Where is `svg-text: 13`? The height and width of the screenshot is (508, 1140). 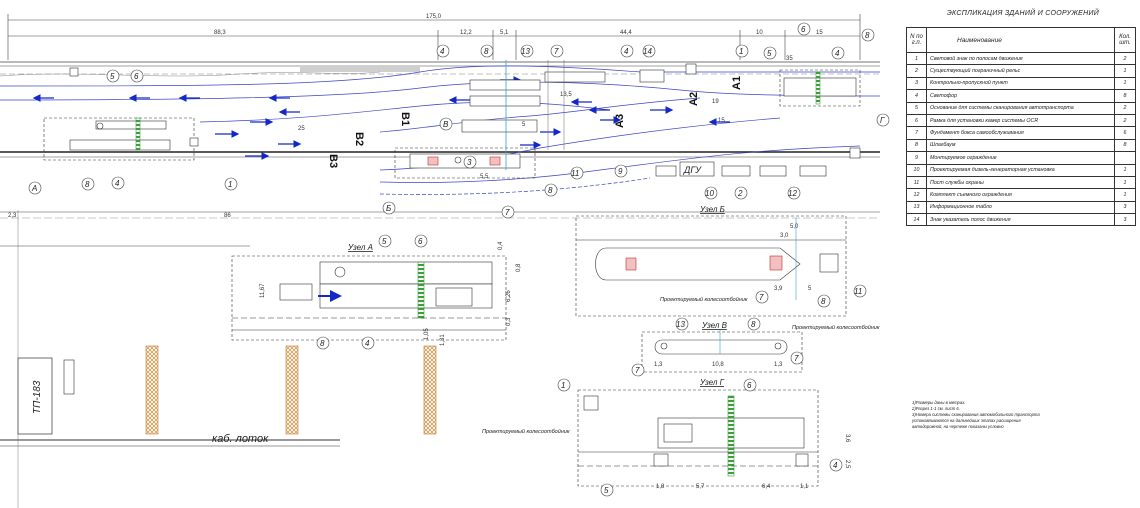 svg-text: 13 is located at coordinates (680, 324).